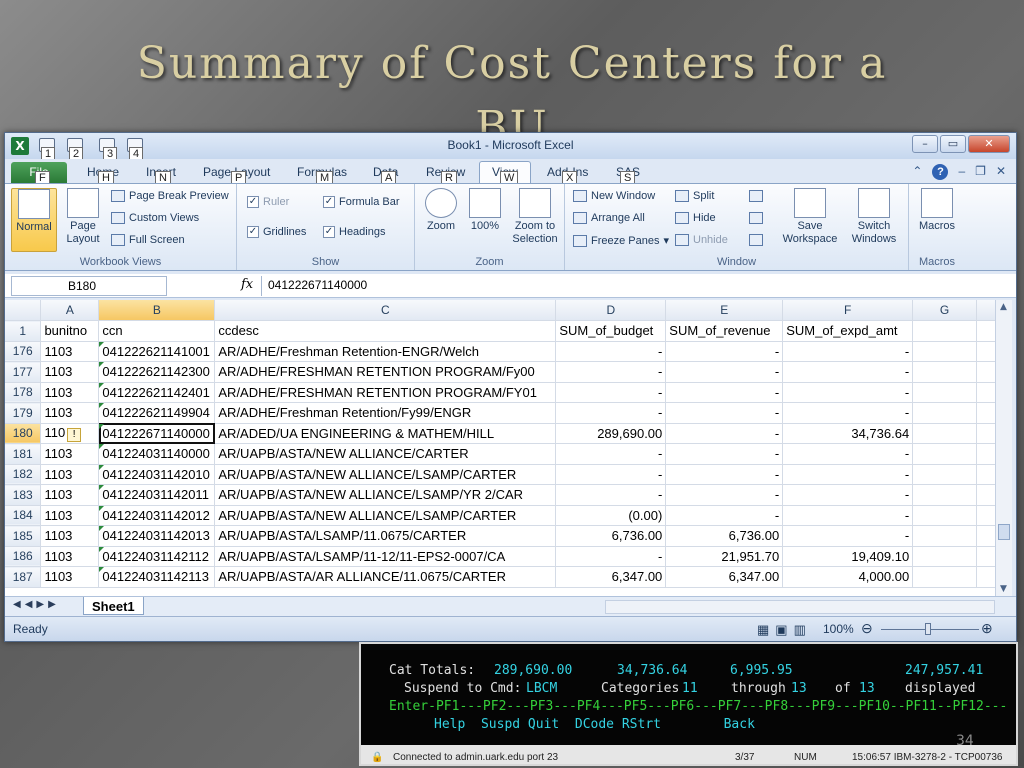 The height and width of the screenshot is (768, 1024). Describe the element at coordinates (113, 606) in the screenshot. I see `sheet-tab-sheet1: Sheet1` at that location.